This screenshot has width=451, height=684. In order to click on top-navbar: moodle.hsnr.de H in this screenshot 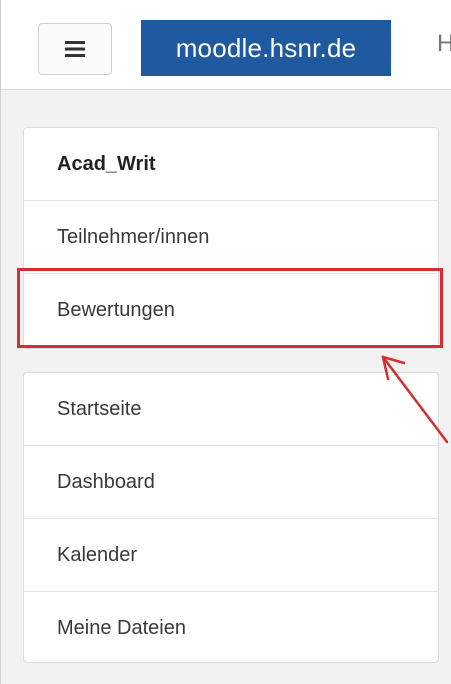, I will do `click(226, 45)`.